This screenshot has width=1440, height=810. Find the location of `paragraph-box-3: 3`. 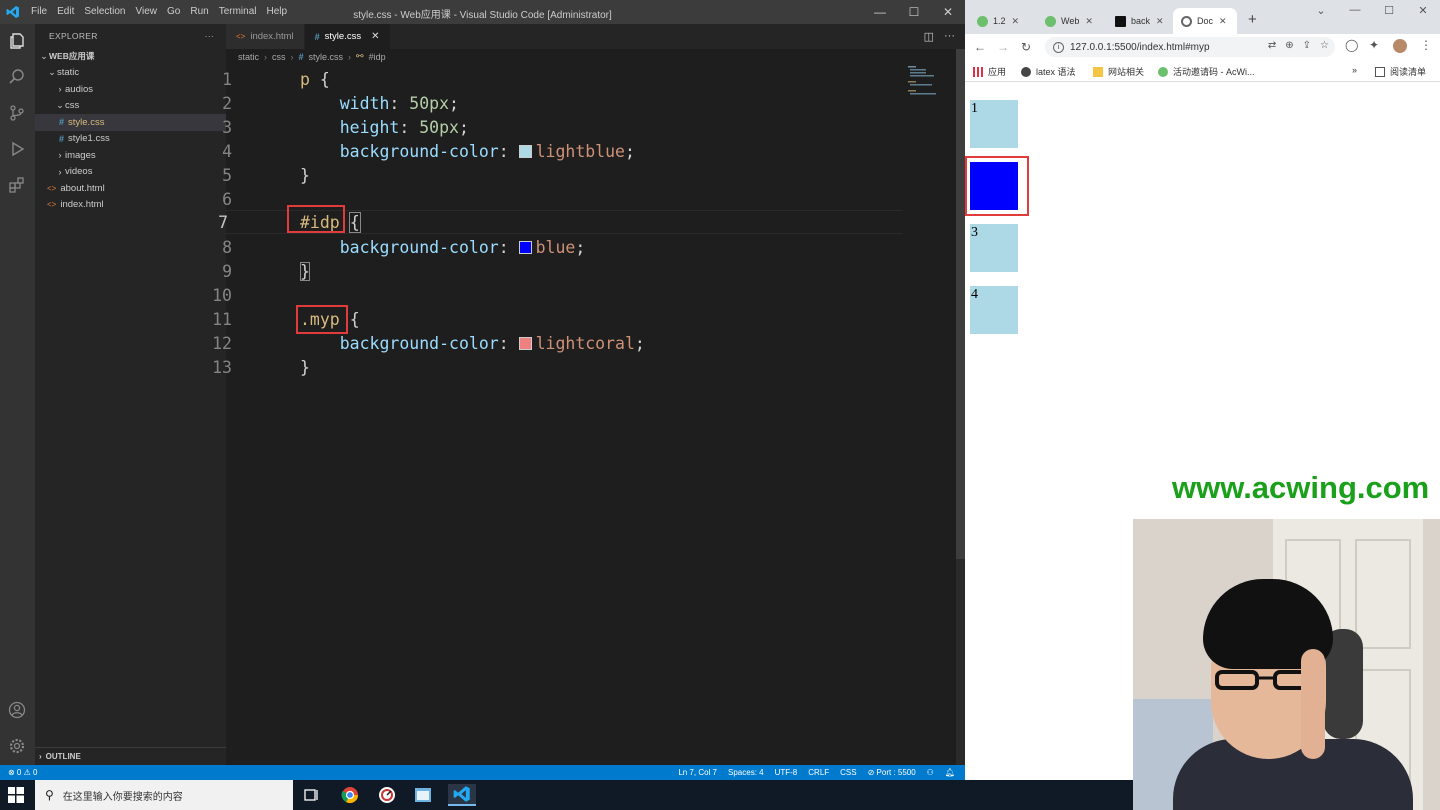

paragraph-box-3: 3 is located at coordinates (994, 248).